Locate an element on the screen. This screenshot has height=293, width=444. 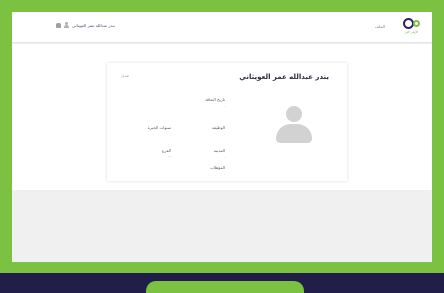
city-value: - is located at coordinates (224, 157).